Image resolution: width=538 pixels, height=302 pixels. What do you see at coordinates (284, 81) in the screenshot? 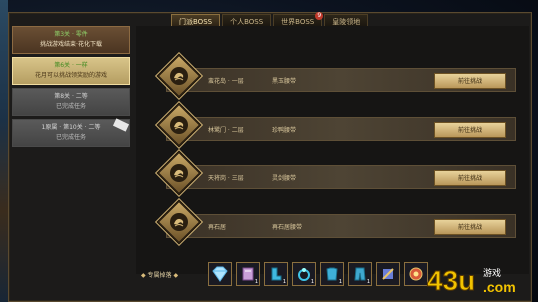
I see `boss-reward: 黑玉腰带` at bounding box center [284, 81].